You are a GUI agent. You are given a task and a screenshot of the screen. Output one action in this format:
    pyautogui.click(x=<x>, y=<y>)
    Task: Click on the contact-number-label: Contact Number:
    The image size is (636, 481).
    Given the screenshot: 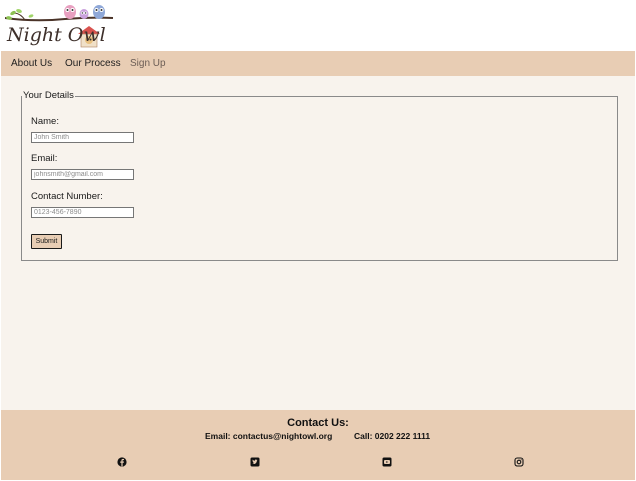 What is the action you would take?
    pyautogui.click(x=67, y=196)
    